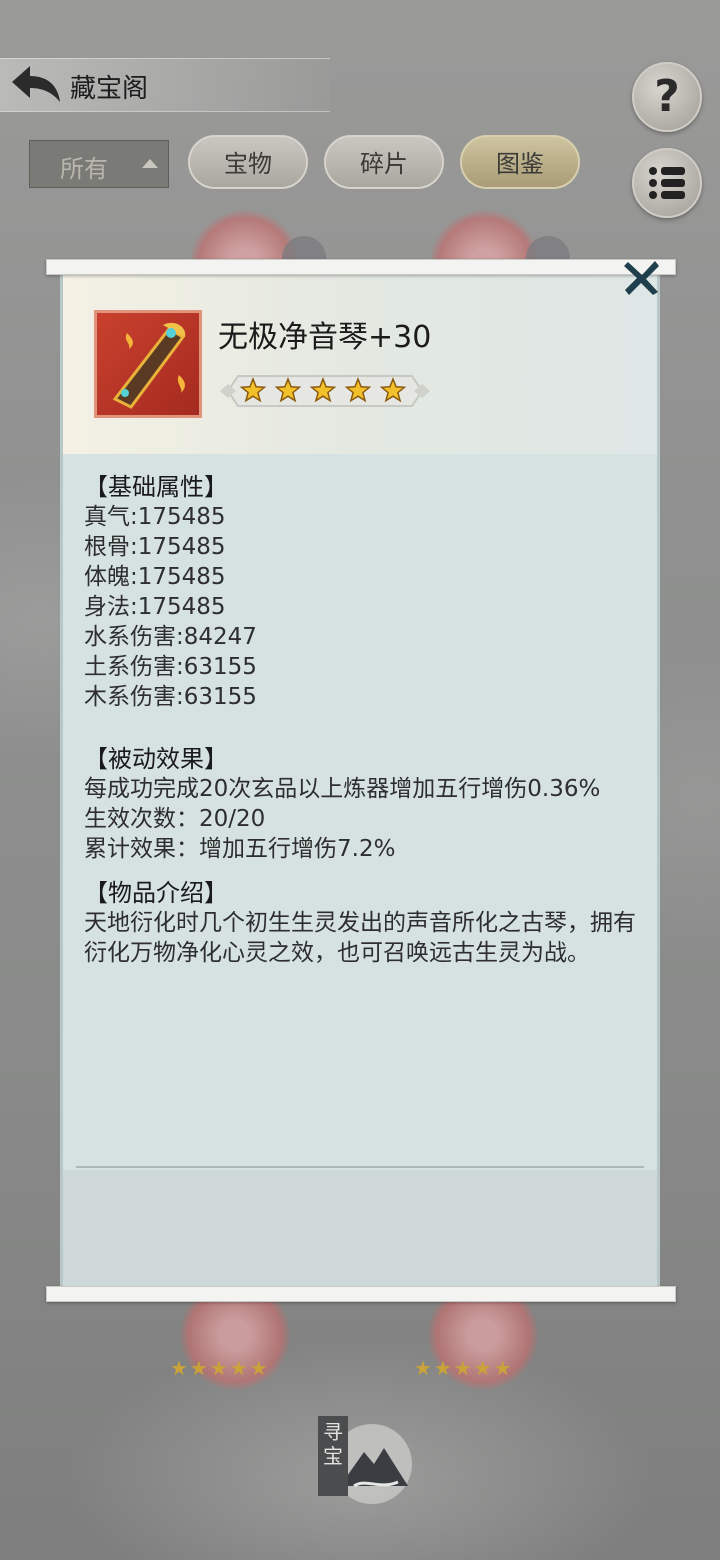 The image size is (720, 1560). Describe the element at coordinates (360, 1228) in the screenshot. I see `popup-footer` at that location.